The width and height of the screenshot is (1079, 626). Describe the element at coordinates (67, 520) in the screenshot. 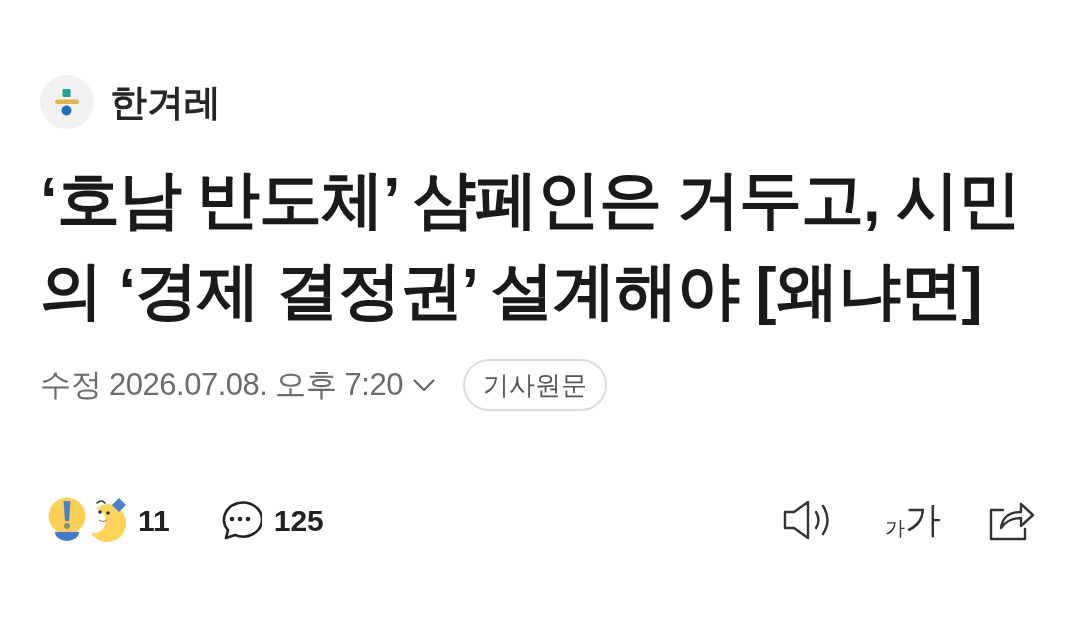

I see `exclamation-emoji-icon` at that location.